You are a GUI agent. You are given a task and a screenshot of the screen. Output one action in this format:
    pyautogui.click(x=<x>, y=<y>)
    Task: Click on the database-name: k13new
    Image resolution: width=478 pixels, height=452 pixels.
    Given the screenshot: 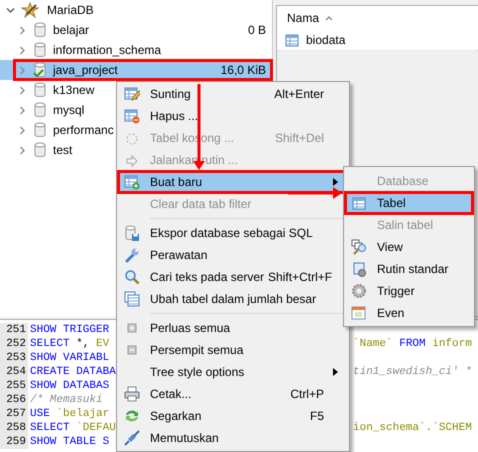 What is the action you would take?
    pyautogui.click(x=73, y=90)
    